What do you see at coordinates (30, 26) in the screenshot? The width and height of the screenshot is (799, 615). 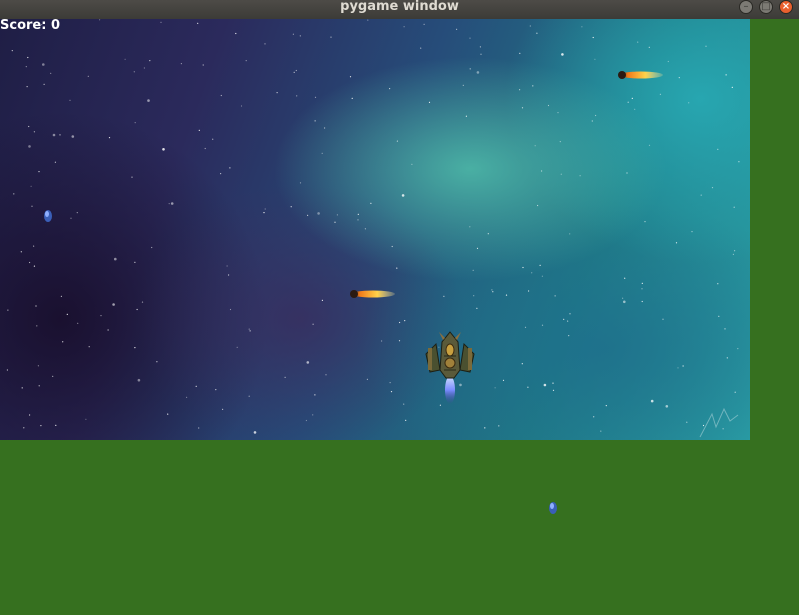 I see `score-display: Score: 0` at bounding box center [30, 26].